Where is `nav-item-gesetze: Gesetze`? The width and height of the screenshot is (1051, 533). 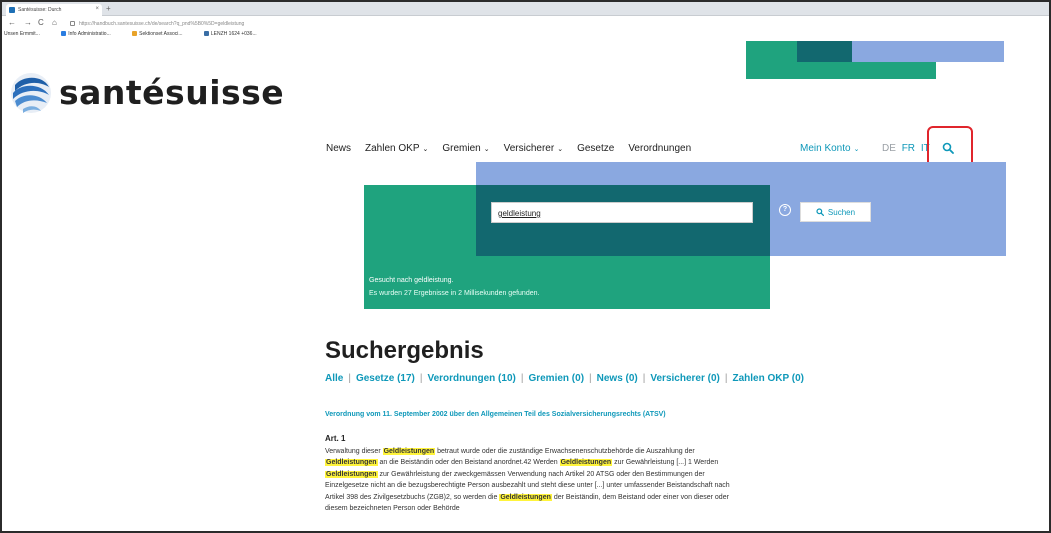 nav-item-gesetze: Gesetze is located at coordinates (595, 148).